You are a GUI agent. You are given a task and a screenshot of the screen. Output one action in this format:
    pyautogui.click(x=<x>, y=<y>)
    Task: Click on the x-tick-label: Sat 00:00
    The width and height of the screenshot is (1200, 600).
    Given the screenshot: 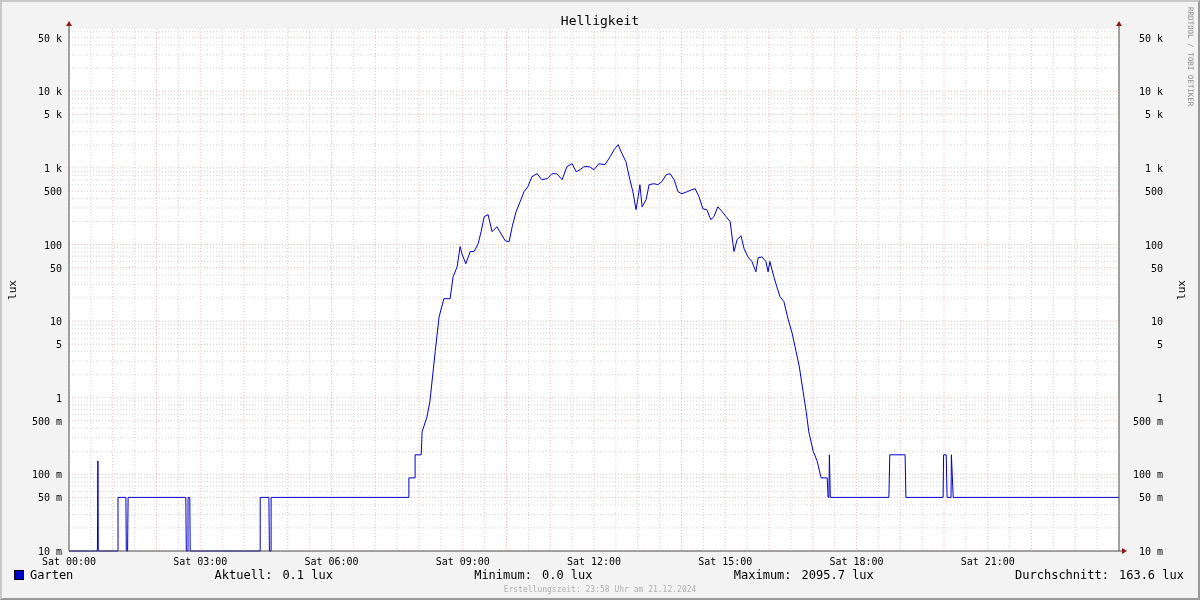 What is the action you would take?
    pyautogui.click(x=69, y=561)
    